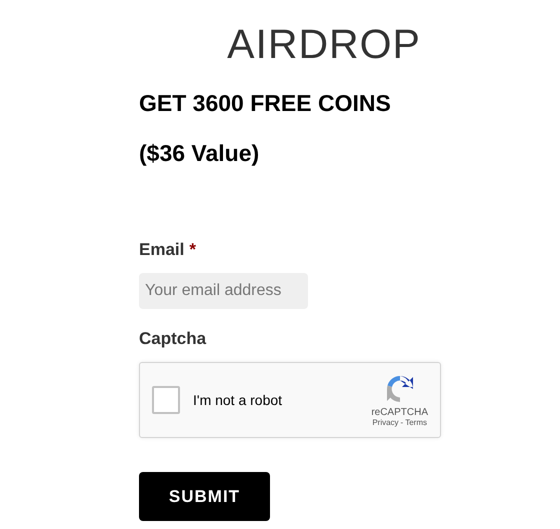 This screenshot has height=529, width=560. I want to click on recaptcha-label: reCAPTCHA, so click(399, 412).